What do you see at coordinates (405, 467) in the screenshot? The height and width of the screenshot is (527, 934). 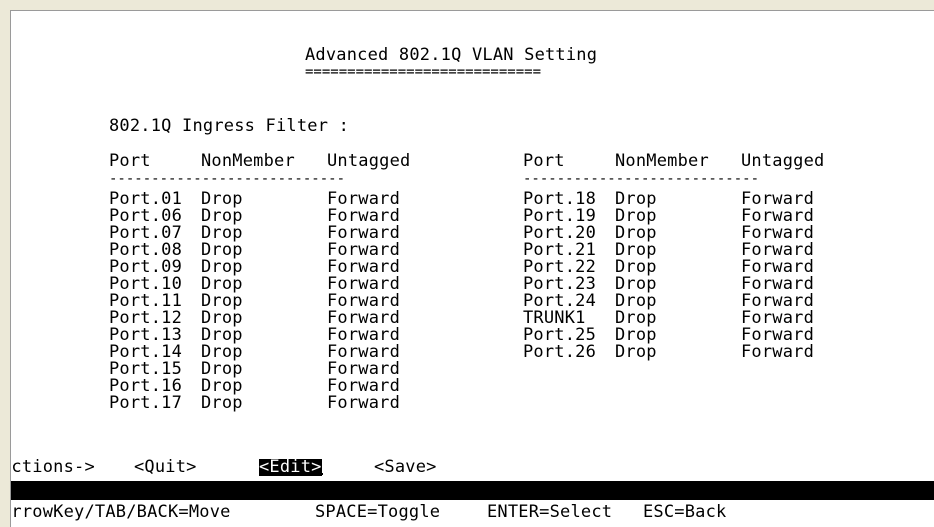 I see `save-button: <Save>` at bounding box center [405, 467].